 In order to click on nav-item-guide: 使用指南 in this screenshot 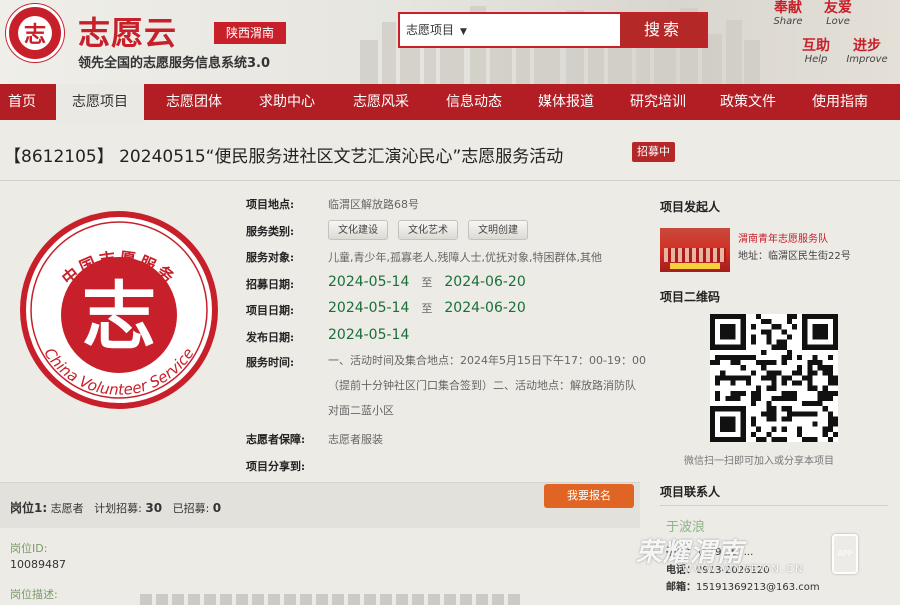, I will do `click(840, 102)`.